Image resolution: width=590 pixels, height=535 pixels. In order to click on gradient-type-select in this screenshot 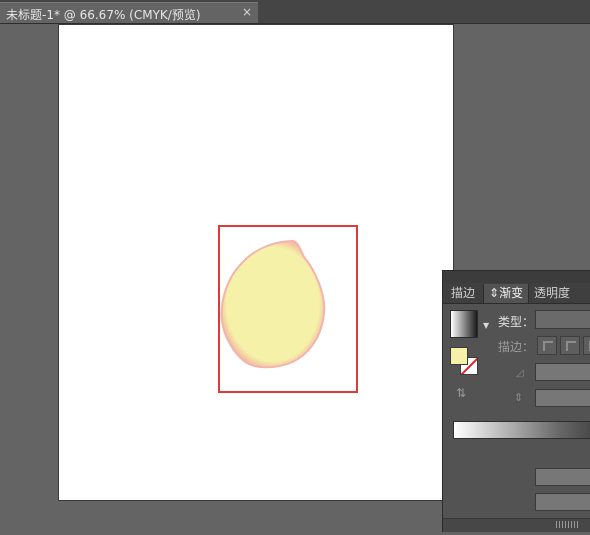, I will do `click(562, 319)`.